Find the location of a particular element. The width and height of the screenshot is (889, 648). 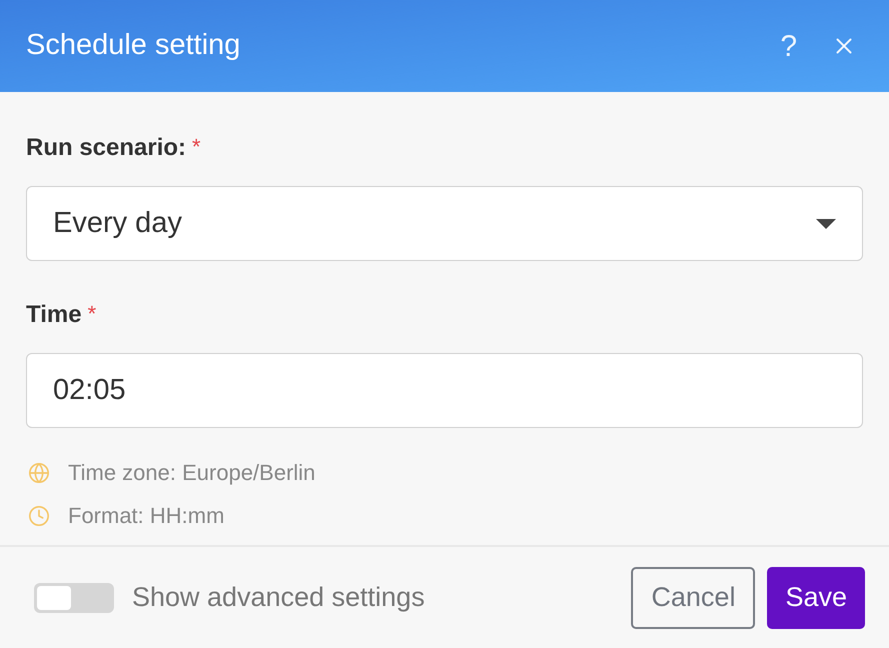

clock-icon is located at coordinates (39, 515).